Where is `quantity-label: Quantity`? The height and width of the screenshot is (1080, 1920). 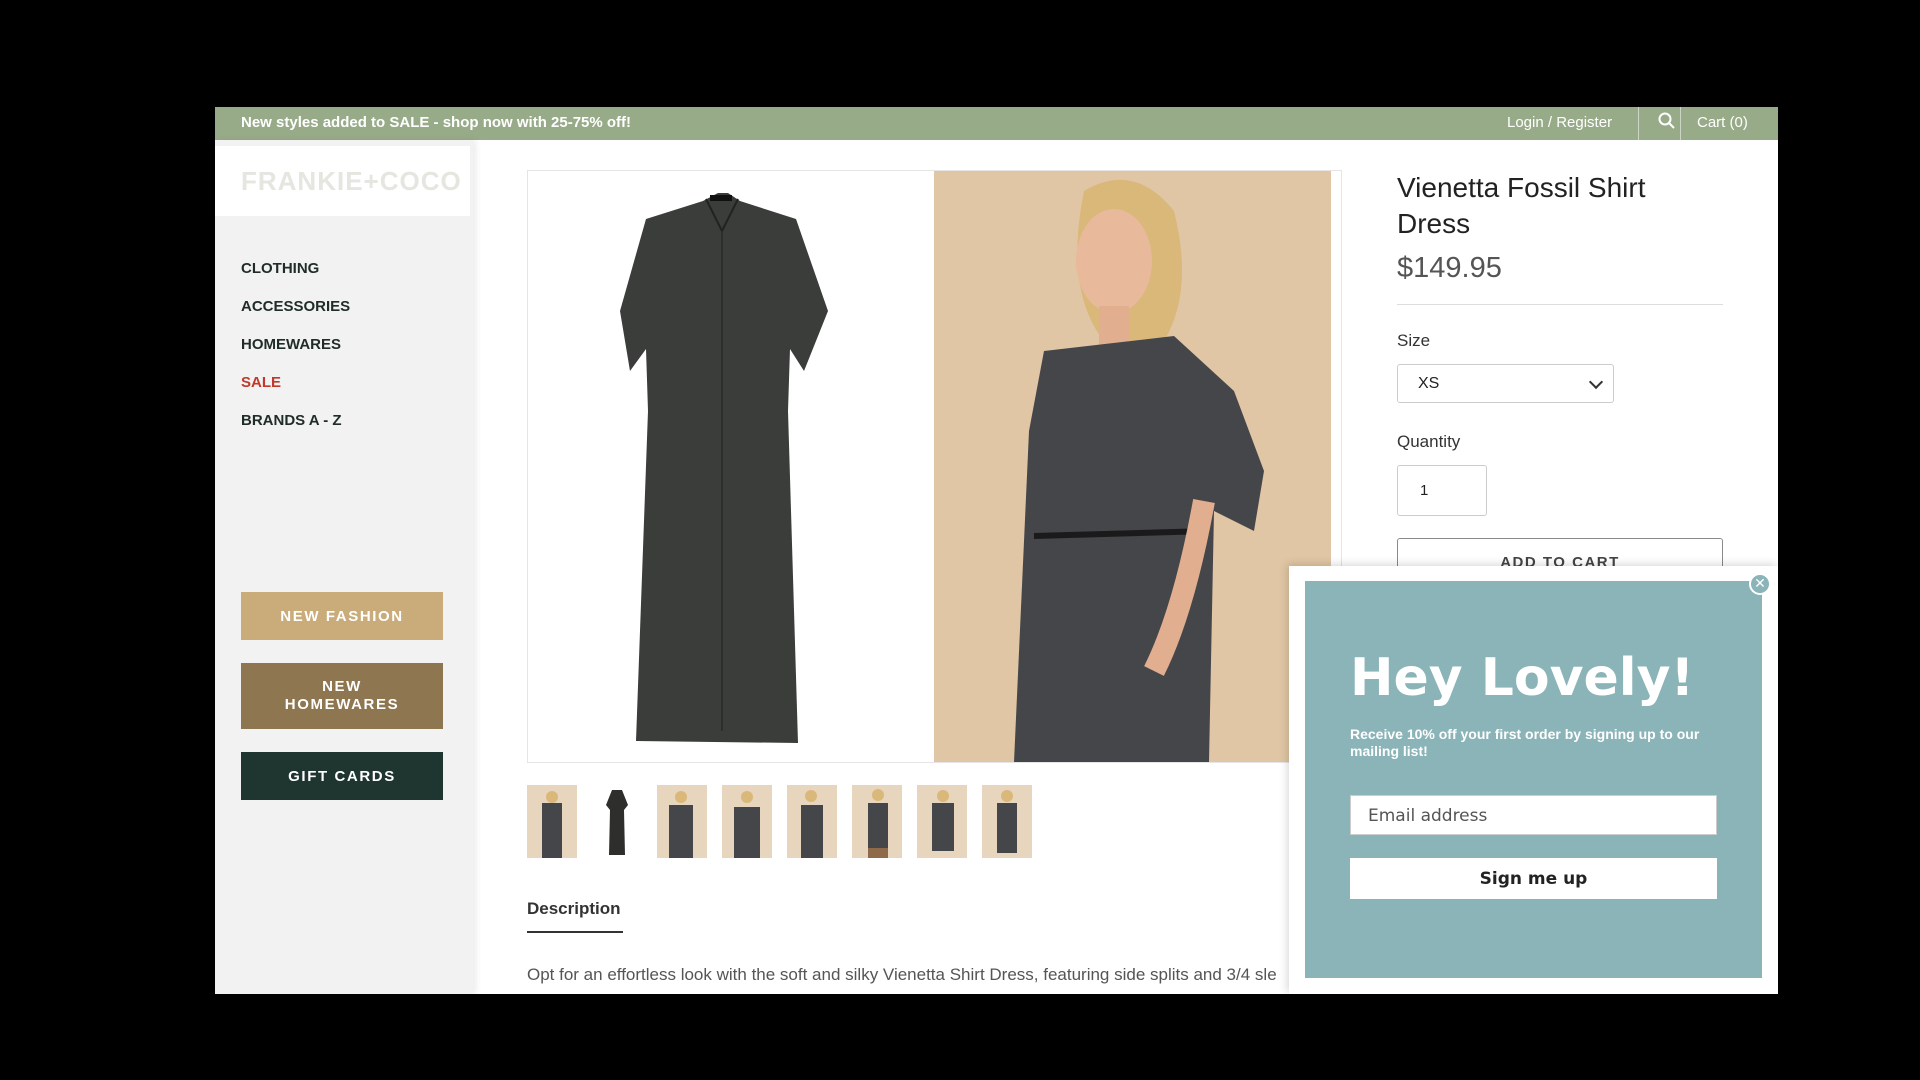 quantity-label: Quantity is located at coordinates (1429, 441).